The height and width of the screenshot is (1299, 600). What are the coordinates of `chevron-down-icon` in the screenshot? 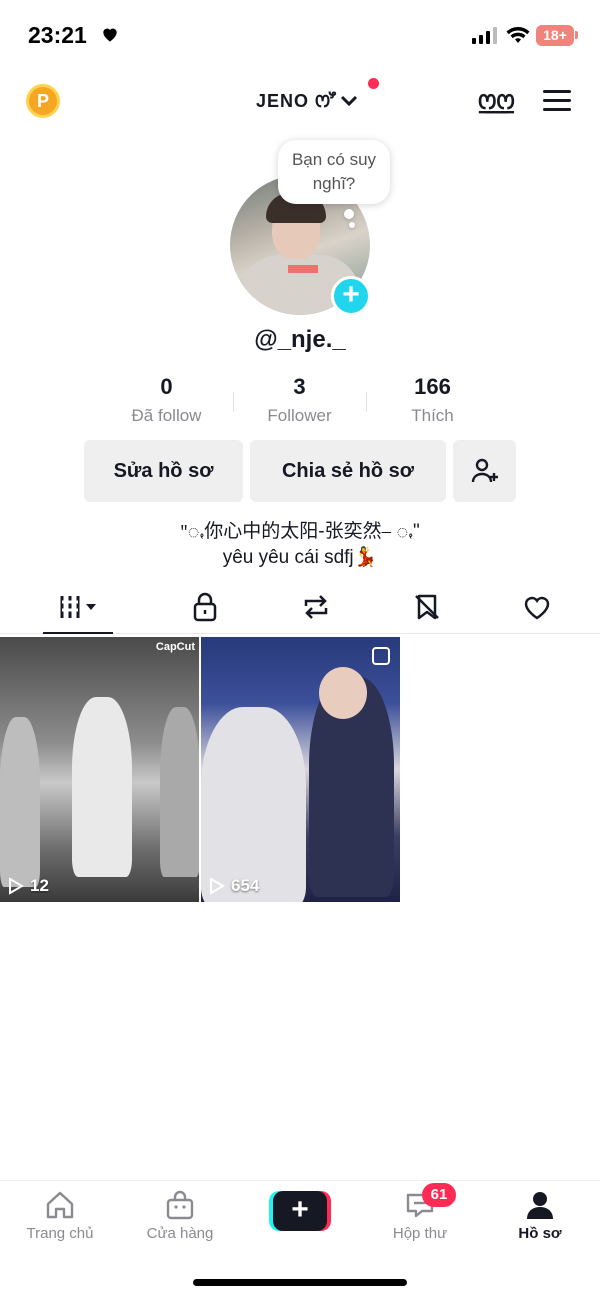 It's located at (349, 100).